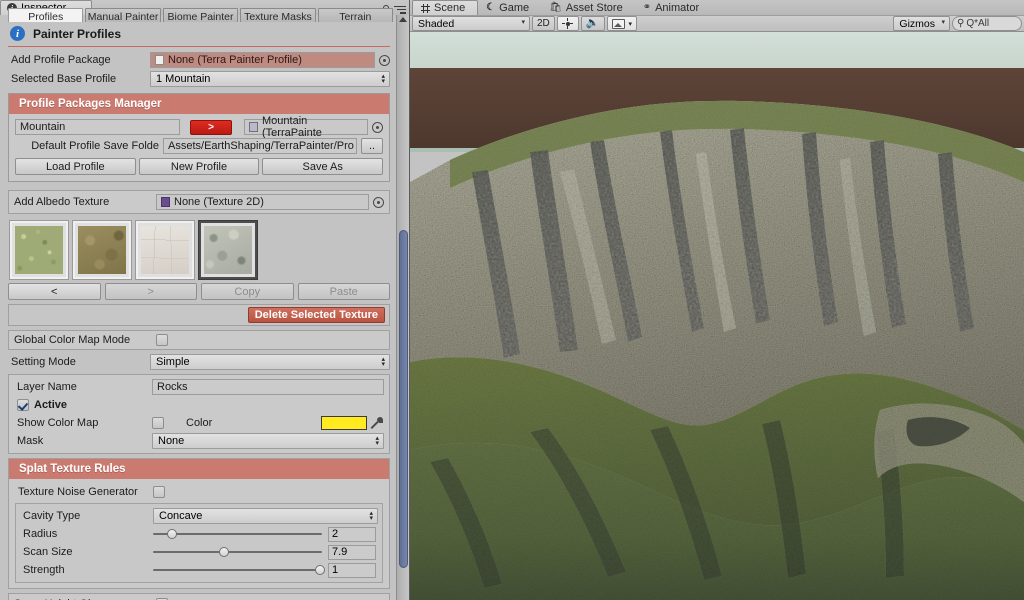 The image size is (1024, 600). Describe the element at coordinates (200, 15) in the screenshot. I see `tab-biome-painter: Biome Painter` at that location.